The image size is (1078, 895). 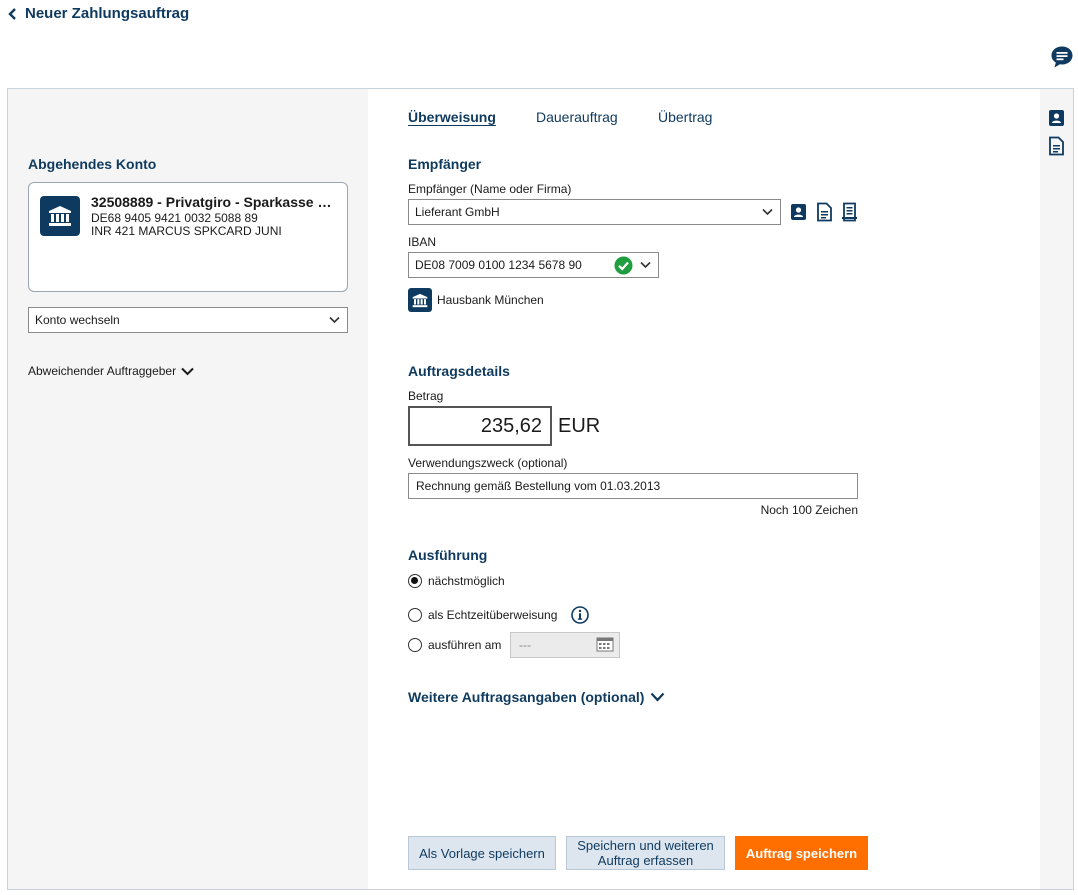 What do you see at coordinates (457, 212) in the screenshot?
I see `recipient-name-value: Lieferant GmbH` at bounding box center [457, 212].